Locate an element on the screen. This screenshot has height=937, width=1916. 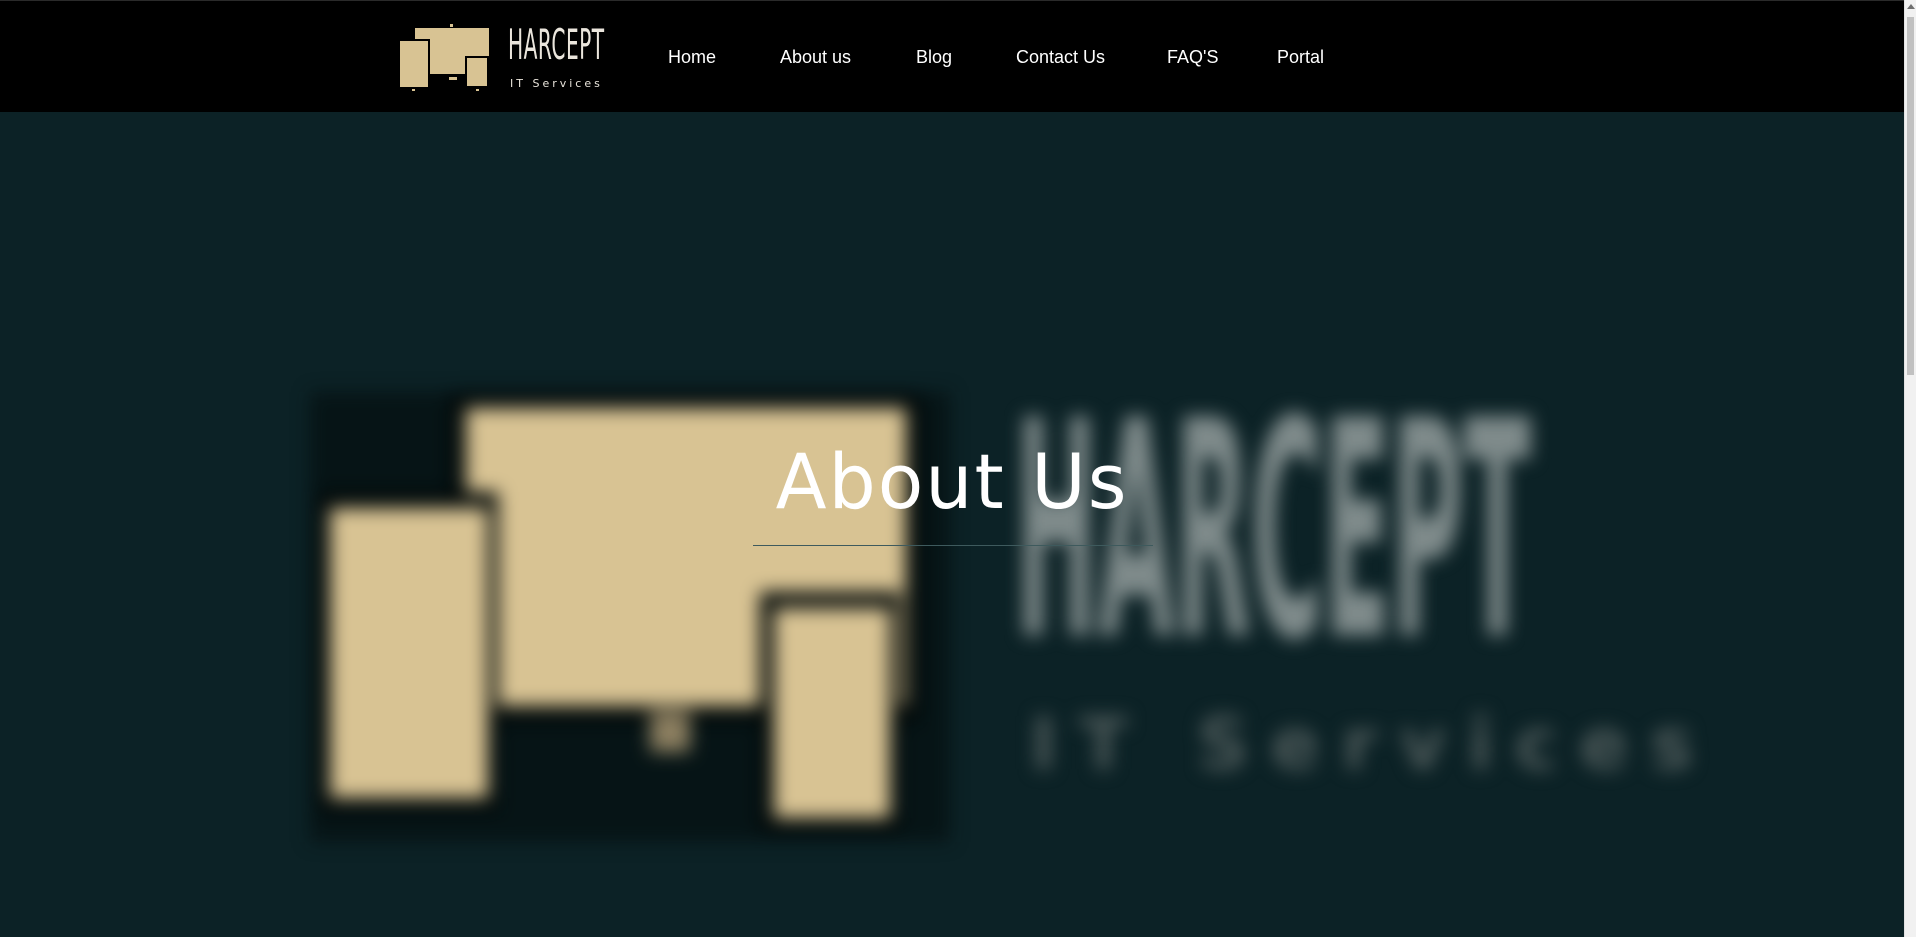
logo-brand-name: Harcept is located at coordinates (556, 44).